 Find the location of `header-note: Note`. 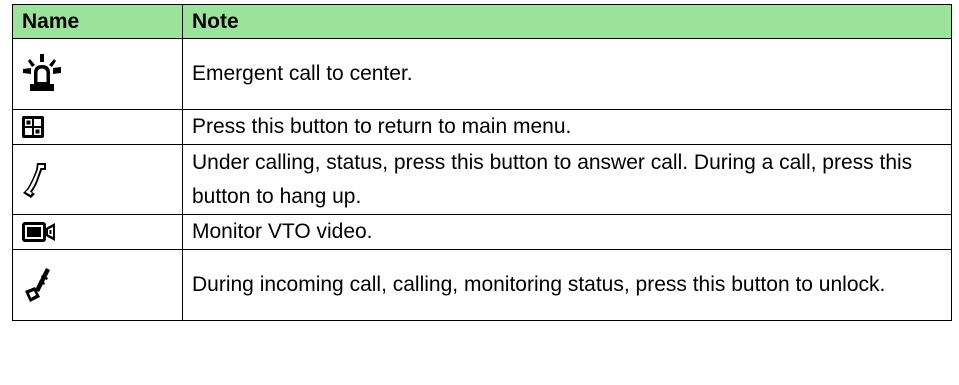

header-note: Note is located at coordinates (567, 21).